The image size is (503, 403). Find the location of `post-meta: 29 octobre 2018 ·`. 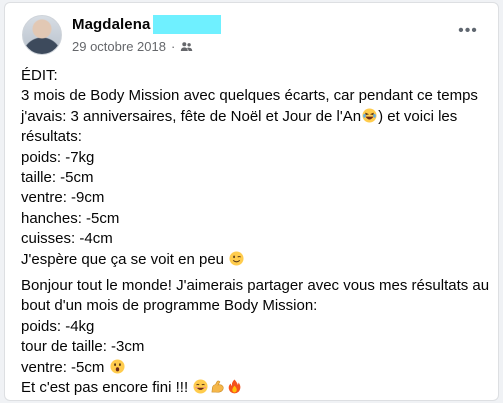

post-meta: 29 octobre 2018 · is located at coordinates (132, 46).